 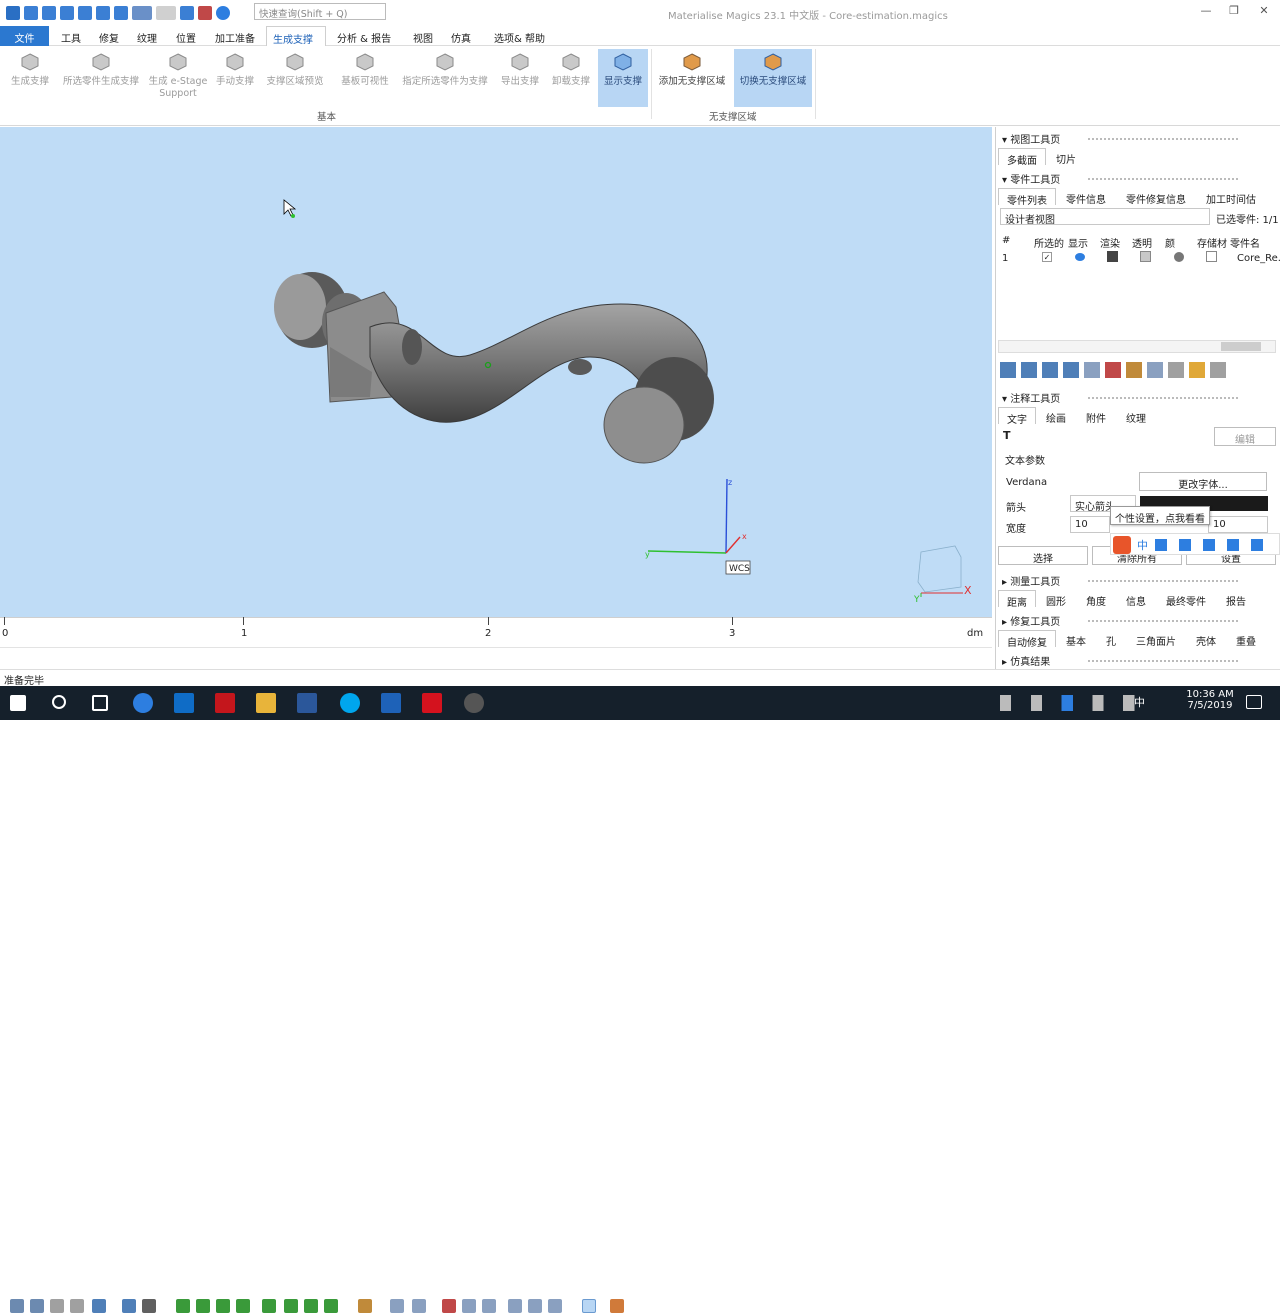 What do you see at coordinates (30, 78) in the screenshot?
I see `generate-support-button: 生成支撑` at bounding box center [30, 78].